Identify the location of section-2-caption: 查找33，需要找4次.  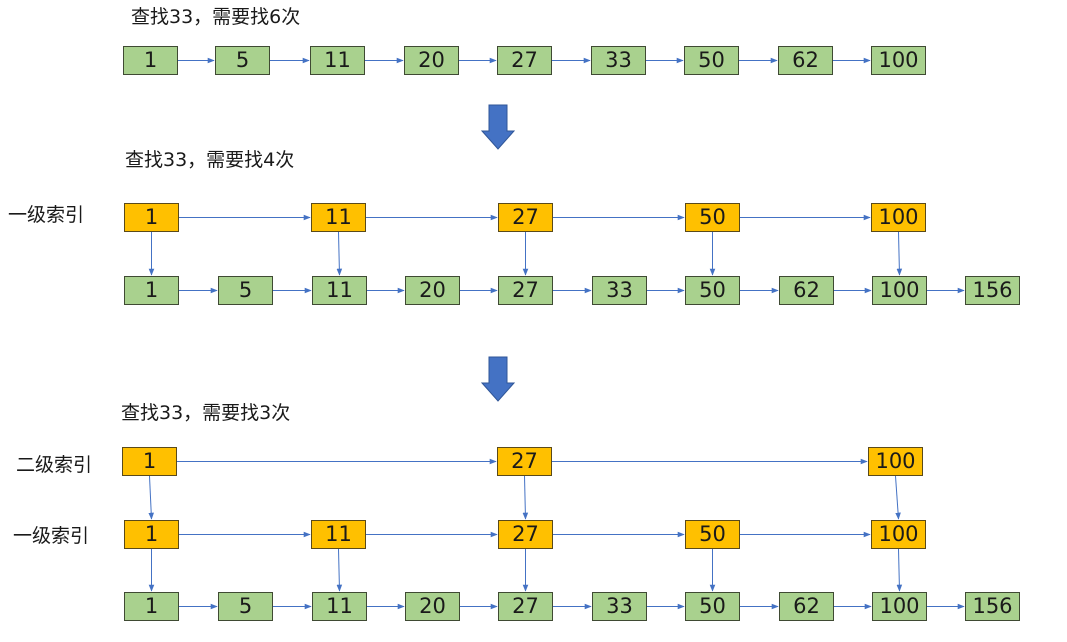
(210, 160).